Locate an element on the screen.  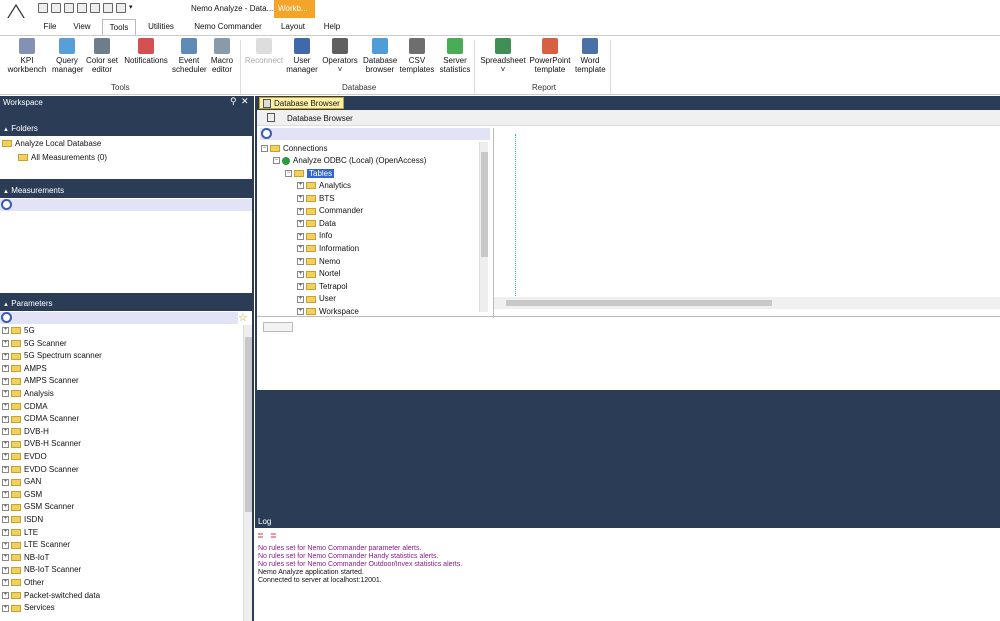
parameter-item: + GAN is located at coordinates (21, 481).